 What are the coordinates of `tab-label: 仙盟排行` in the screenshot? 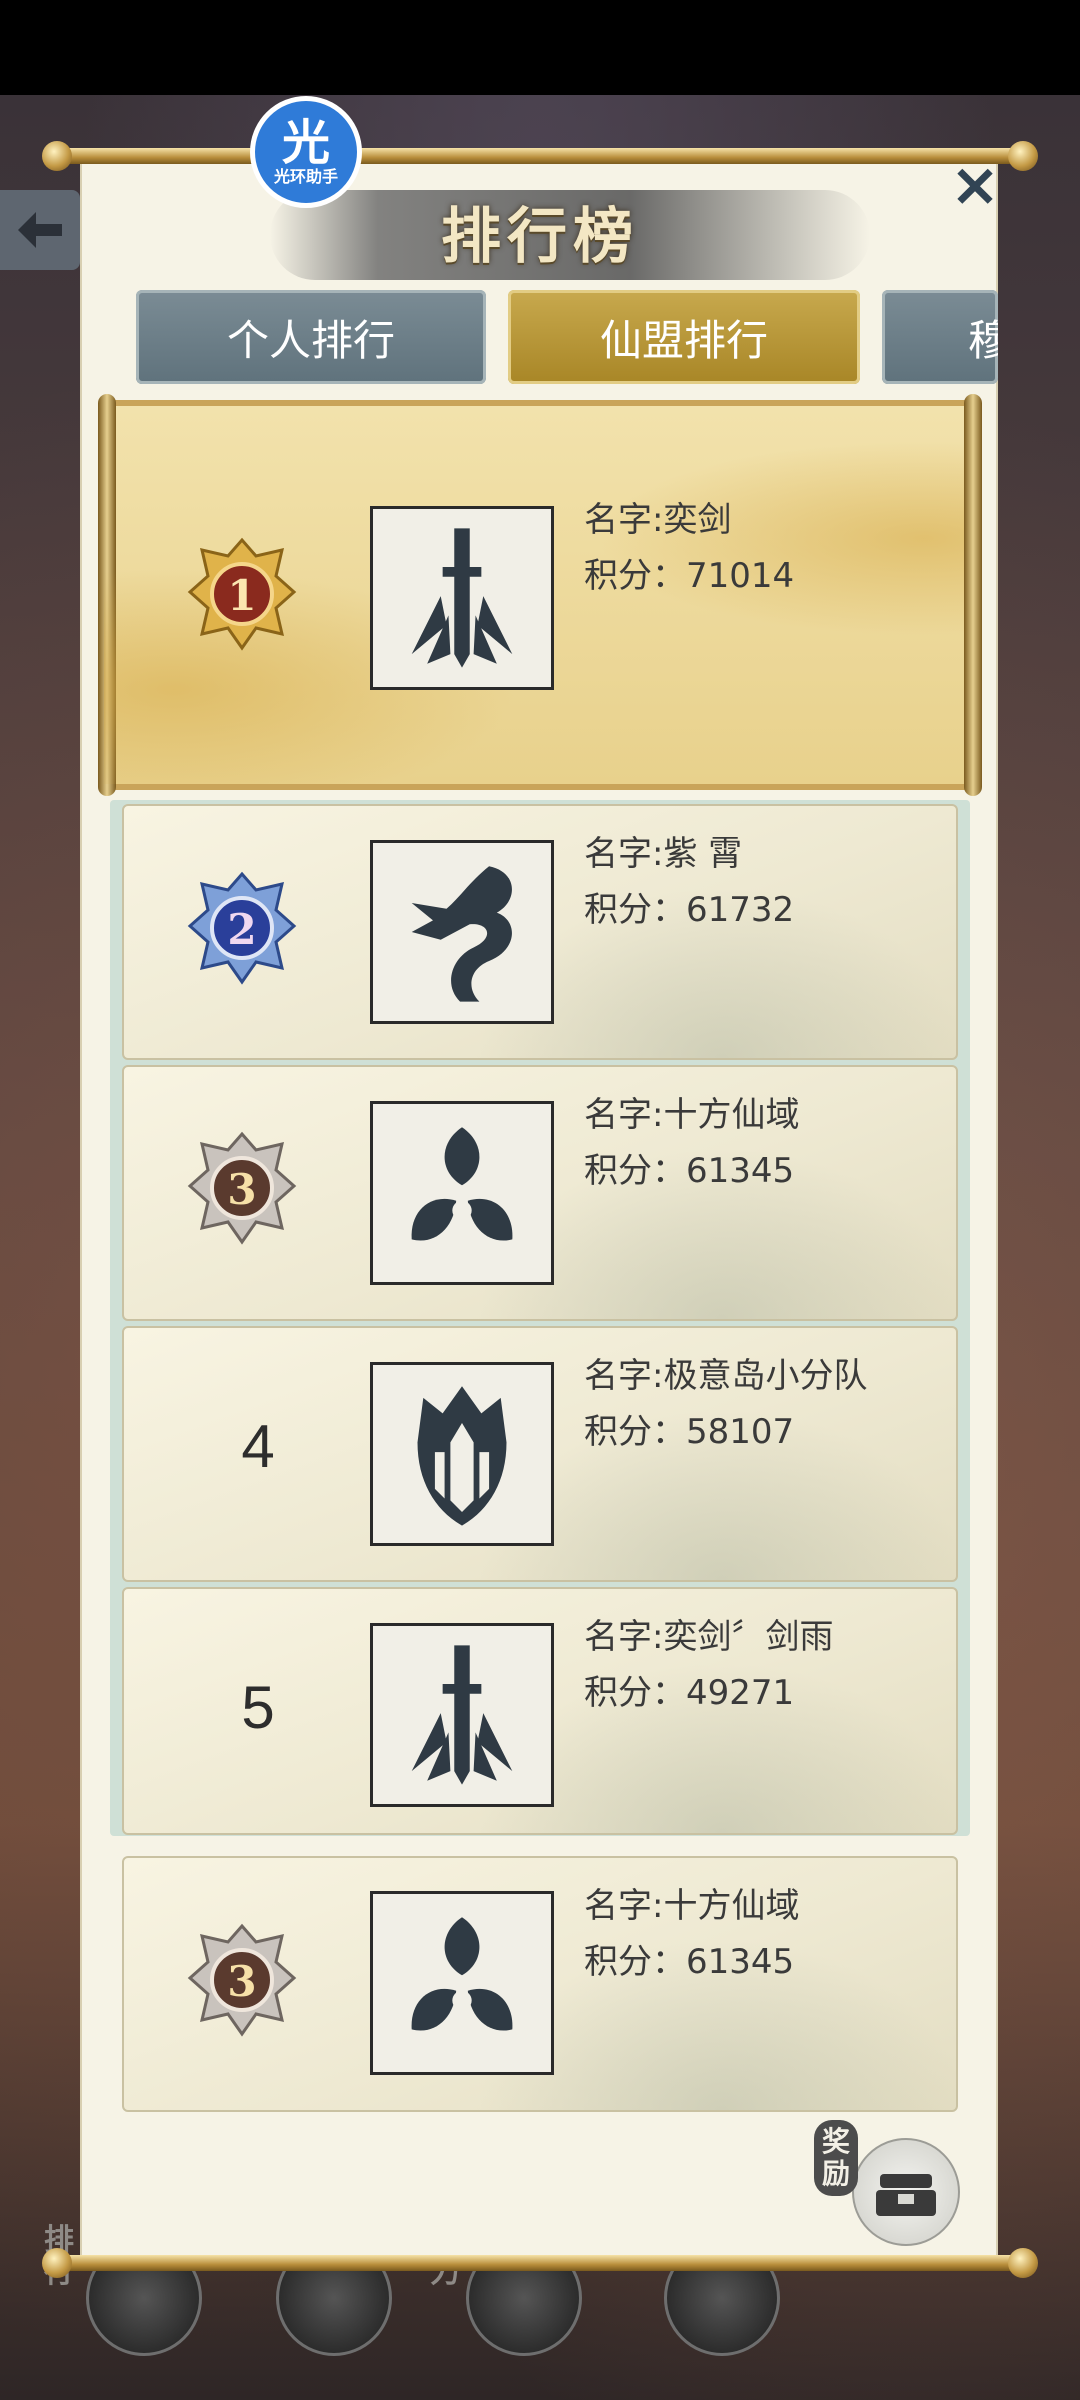 It's located at (683, 340).